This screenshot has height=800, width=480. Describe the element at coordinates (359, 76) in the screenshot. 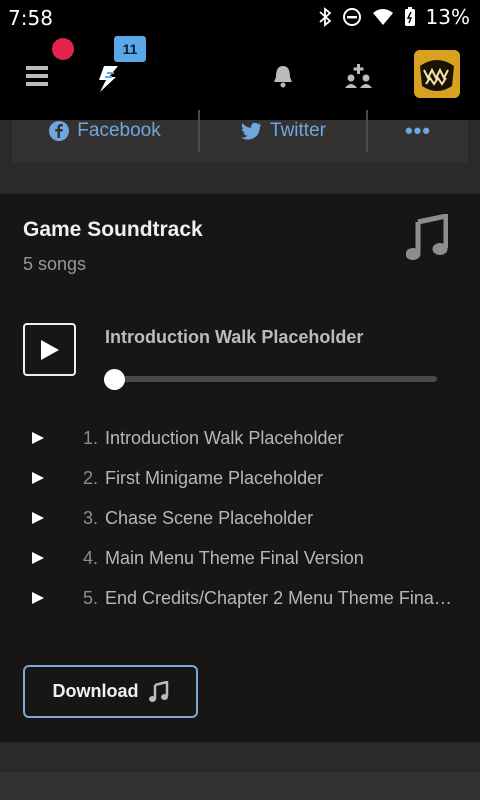

I see `people-add-icon` at that location.